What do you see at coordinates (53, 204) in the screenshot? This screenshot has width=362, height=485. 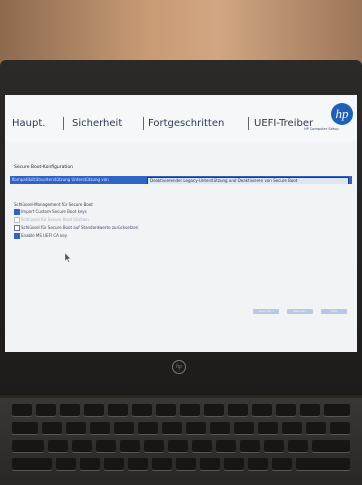 I see `key-management-title: Schlüssel-Management für Secure Boot` at bounding box center [53, 204].